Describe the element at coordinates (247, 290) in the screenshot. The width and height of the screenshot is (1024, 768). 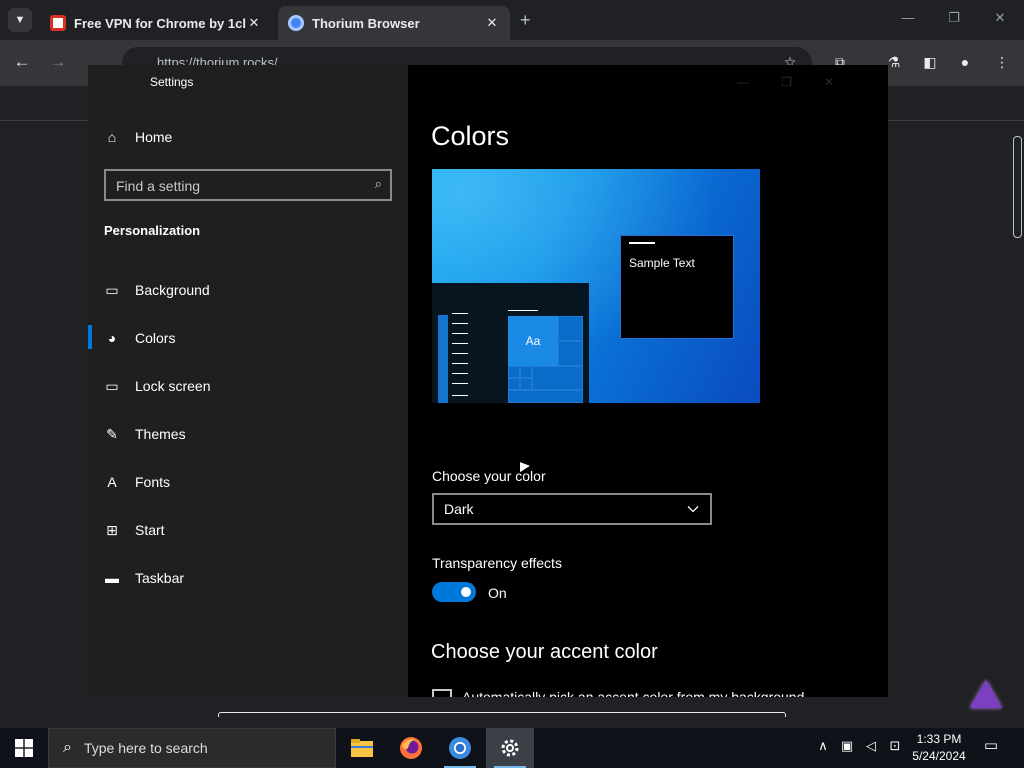
I see `sidebar-item-background: ▭ Background` at that location.